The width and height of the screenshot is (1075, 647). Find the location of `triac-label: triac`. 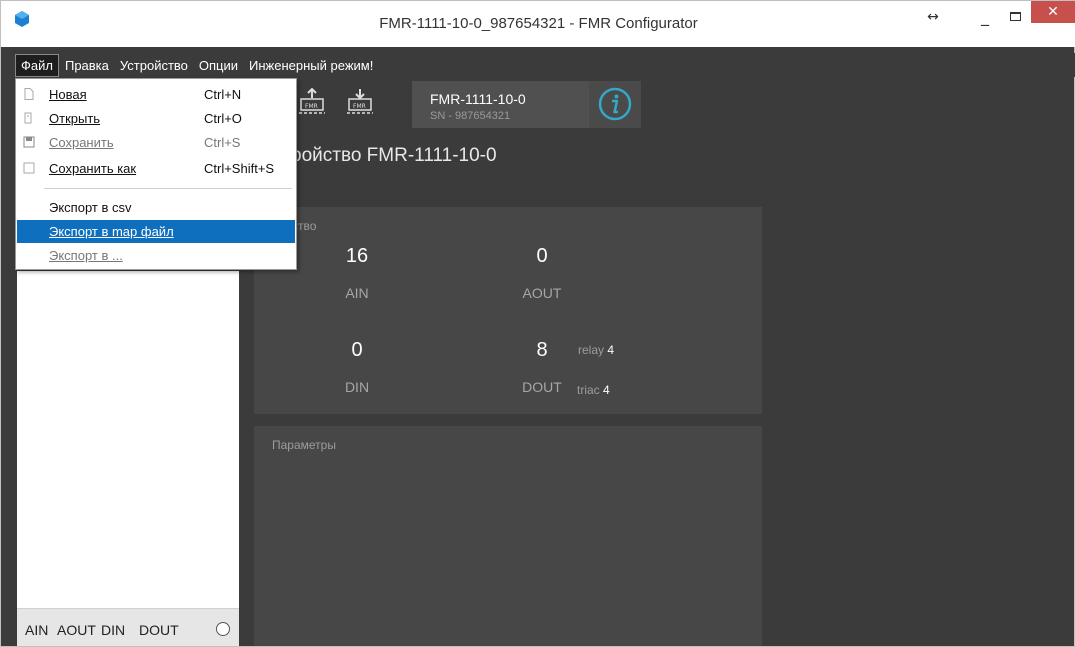

triac-label: triac is located at coordinates (588, 390).